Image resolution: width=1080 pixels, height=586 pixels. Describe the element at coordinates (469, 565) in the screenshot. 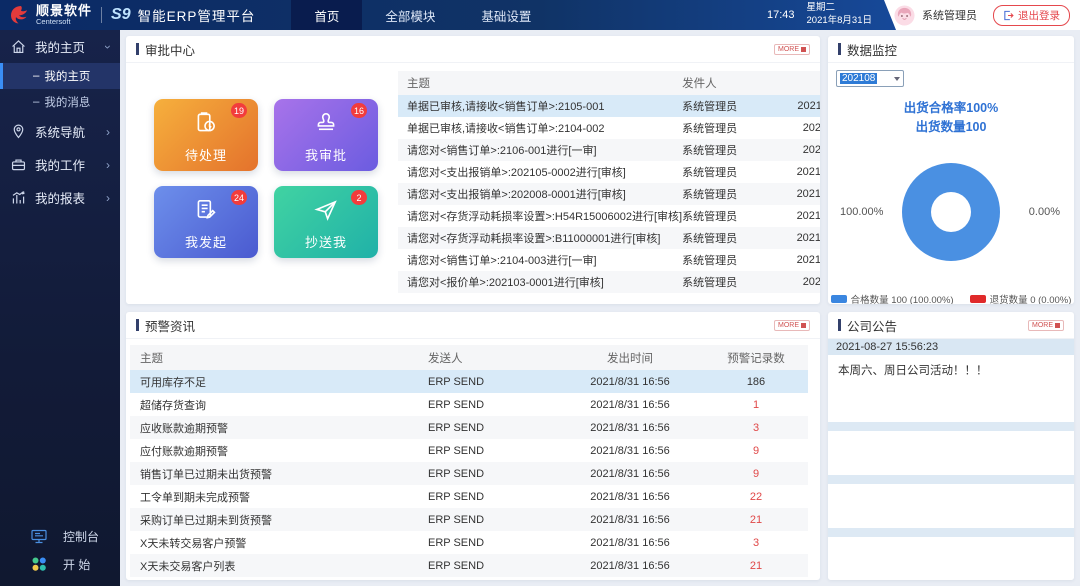

I see `alert-table-row: X天未交易客户列表 ERP SEND 2021/8/31 16:56 21` at that location.